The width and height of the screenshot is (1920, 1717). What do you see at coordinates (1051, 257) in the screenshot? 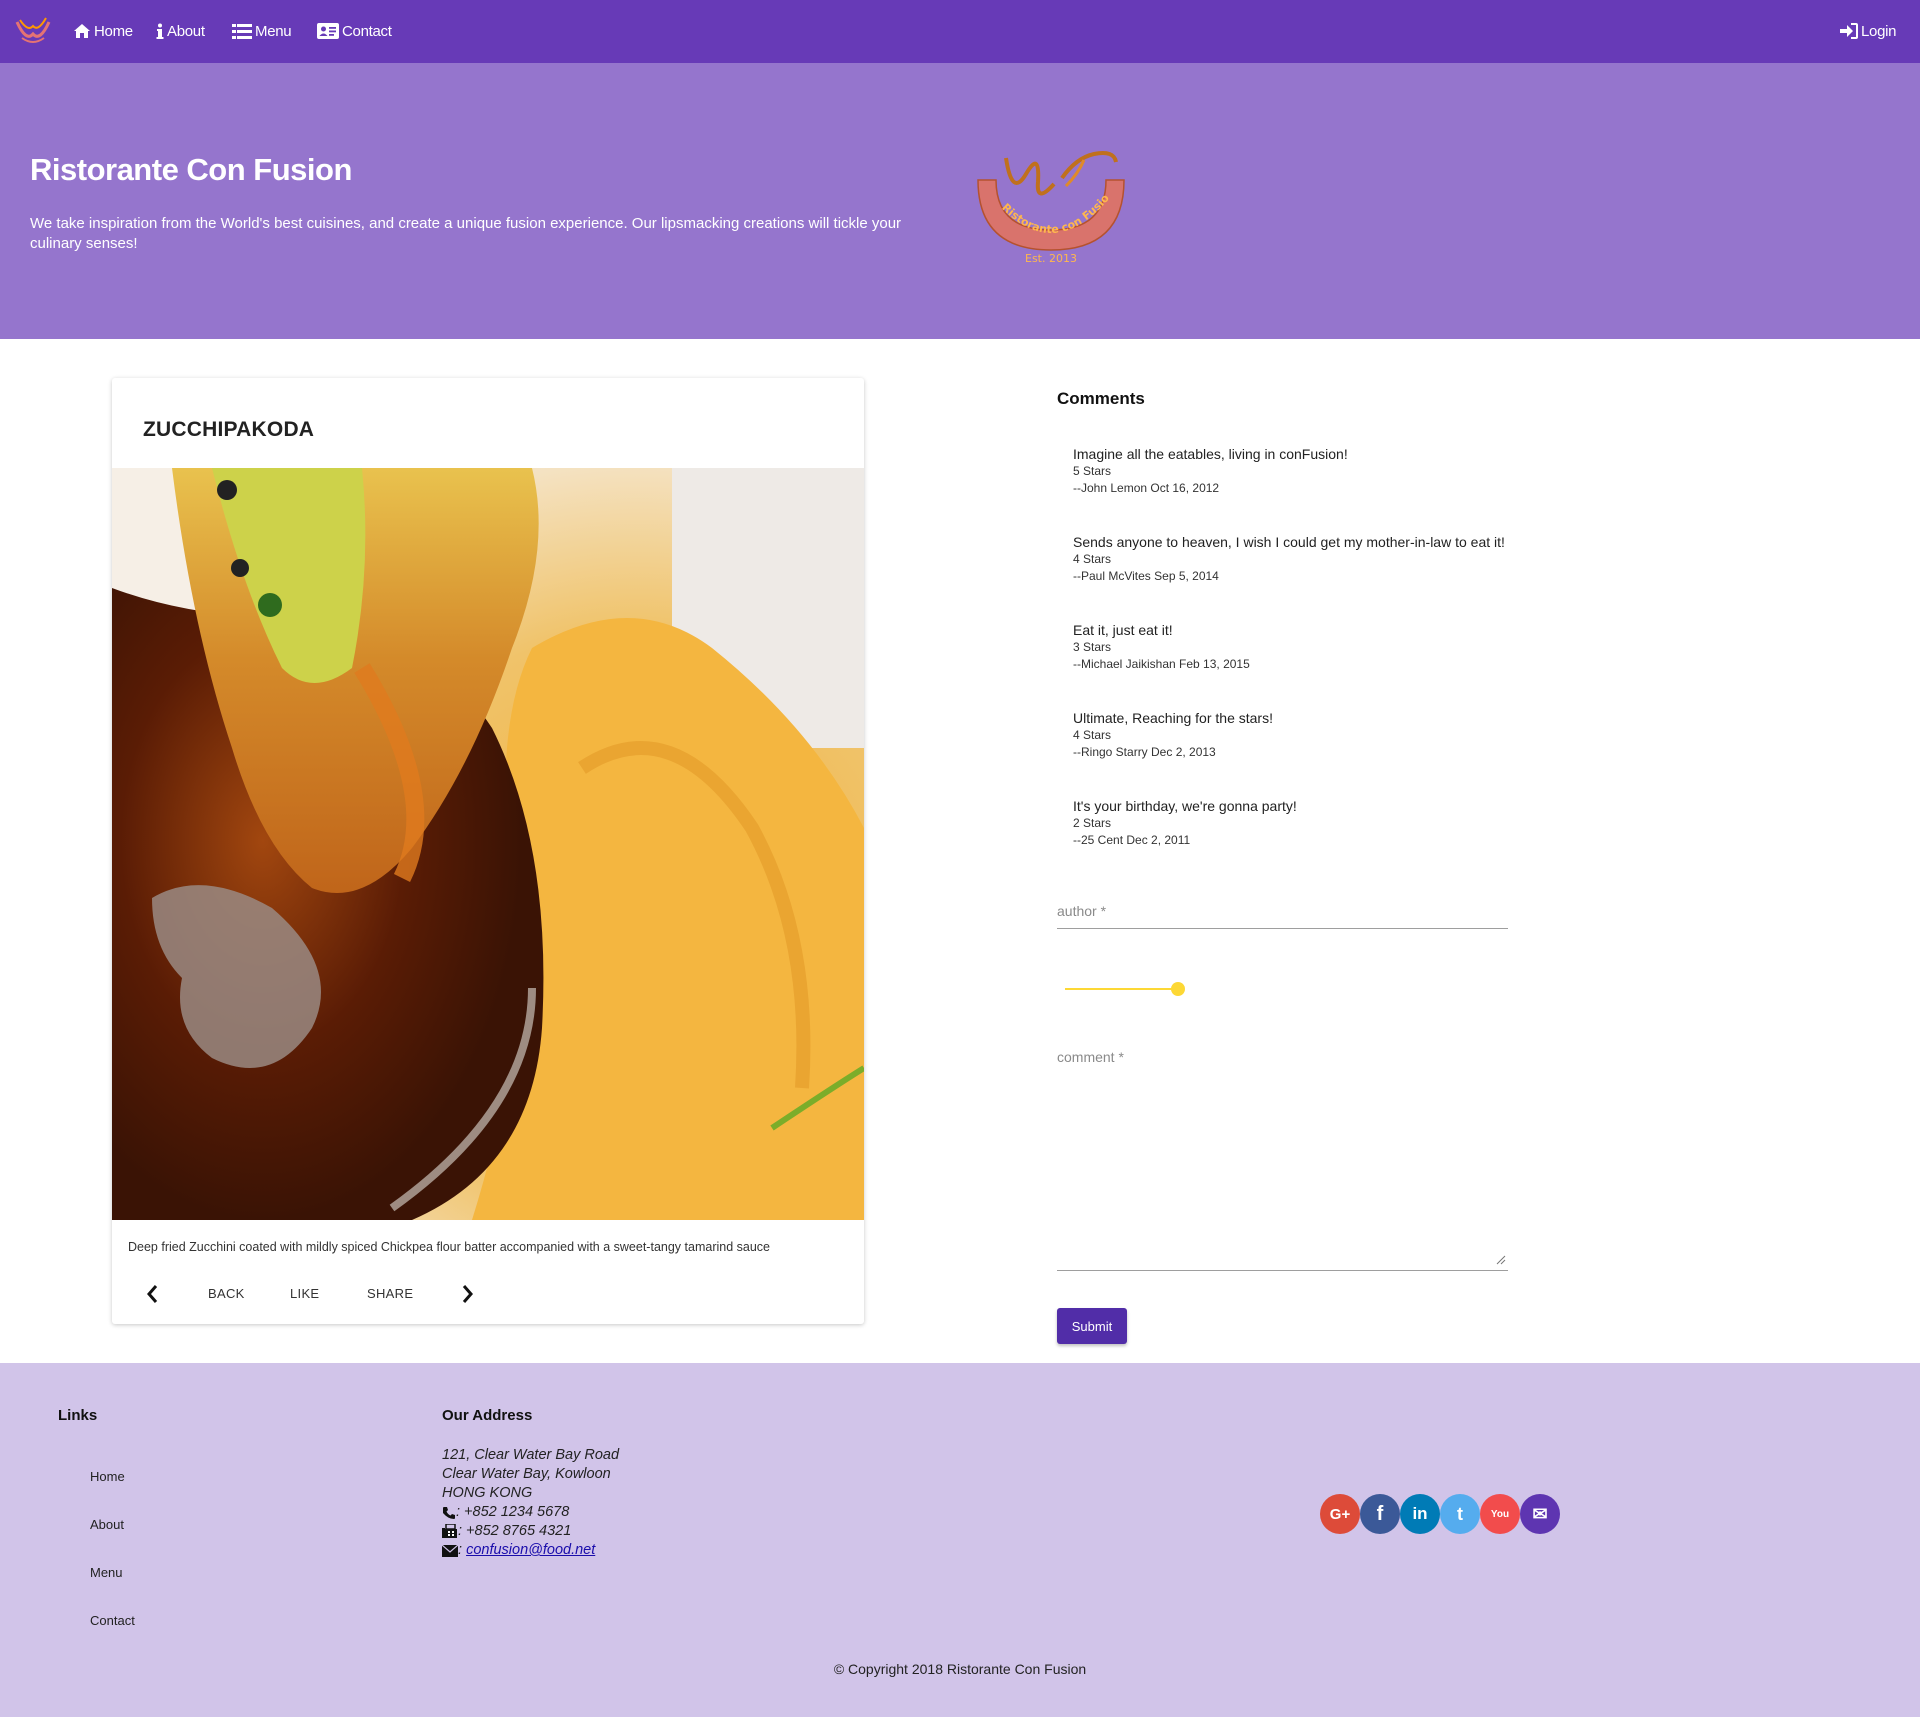
I see `logo-est: Est. 2013` at bounding box center [1051, 257].